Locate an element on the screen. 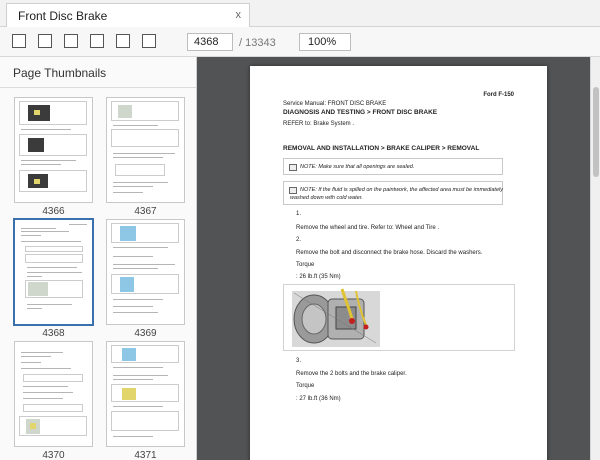 Image resolution: width=600 pixels, height=460 pixels. step-1-number: 1. is located at coordinates (299, 214).